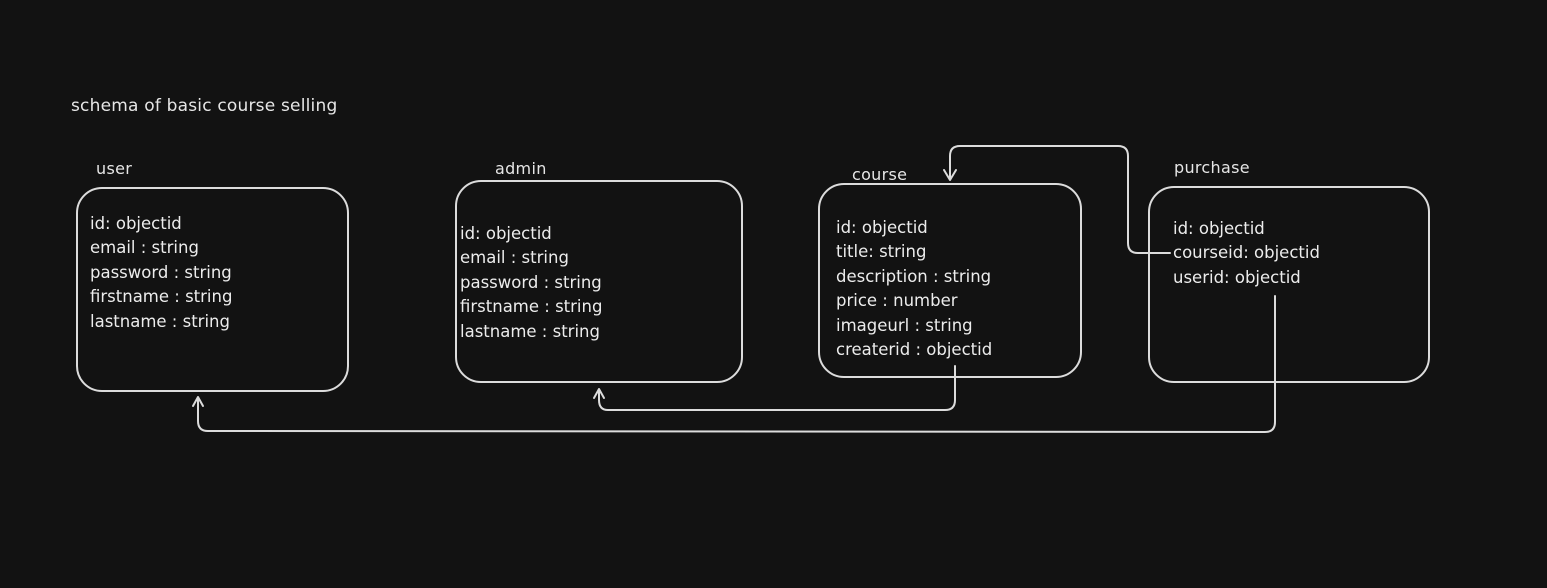 Image resolution: width=1547 pixels, height=588 pixels. I want to click on arrow-purchase-courseid-to-course, so click(1060, 199).